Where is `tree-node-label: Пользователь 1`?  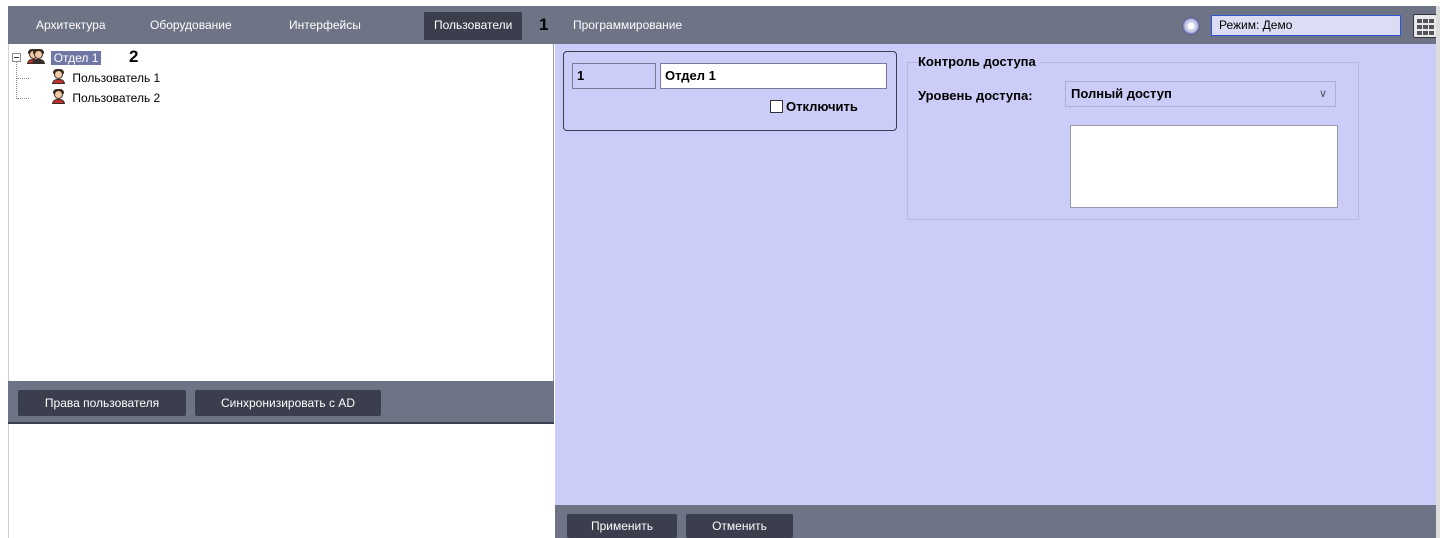
tree-node-label: Пользователь 1 is located at coordinates (116, 78).